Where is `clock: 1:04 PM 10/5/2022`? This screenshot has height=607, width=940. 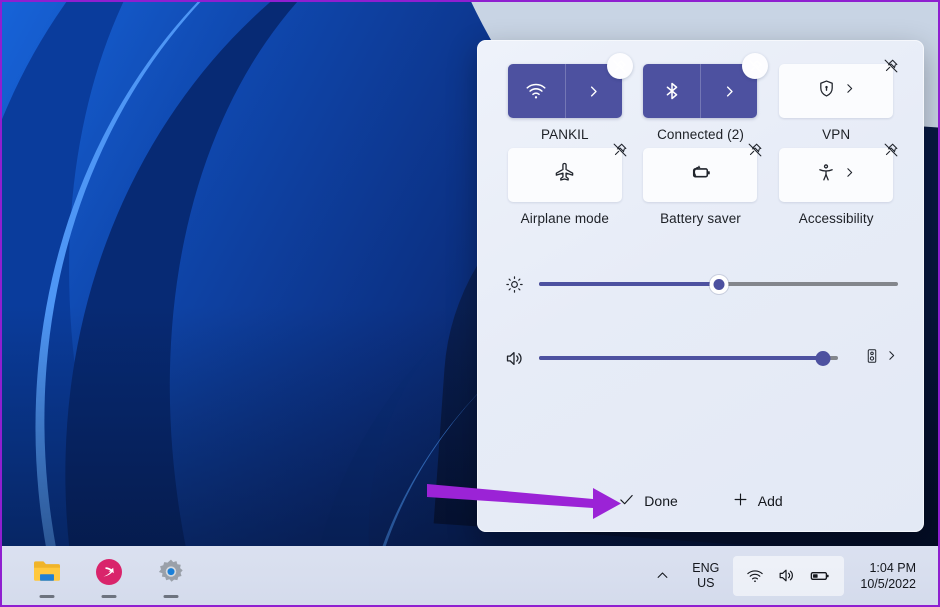 clock: 1:04 PM 10/5/2022 is located at coordinates (886, 576).